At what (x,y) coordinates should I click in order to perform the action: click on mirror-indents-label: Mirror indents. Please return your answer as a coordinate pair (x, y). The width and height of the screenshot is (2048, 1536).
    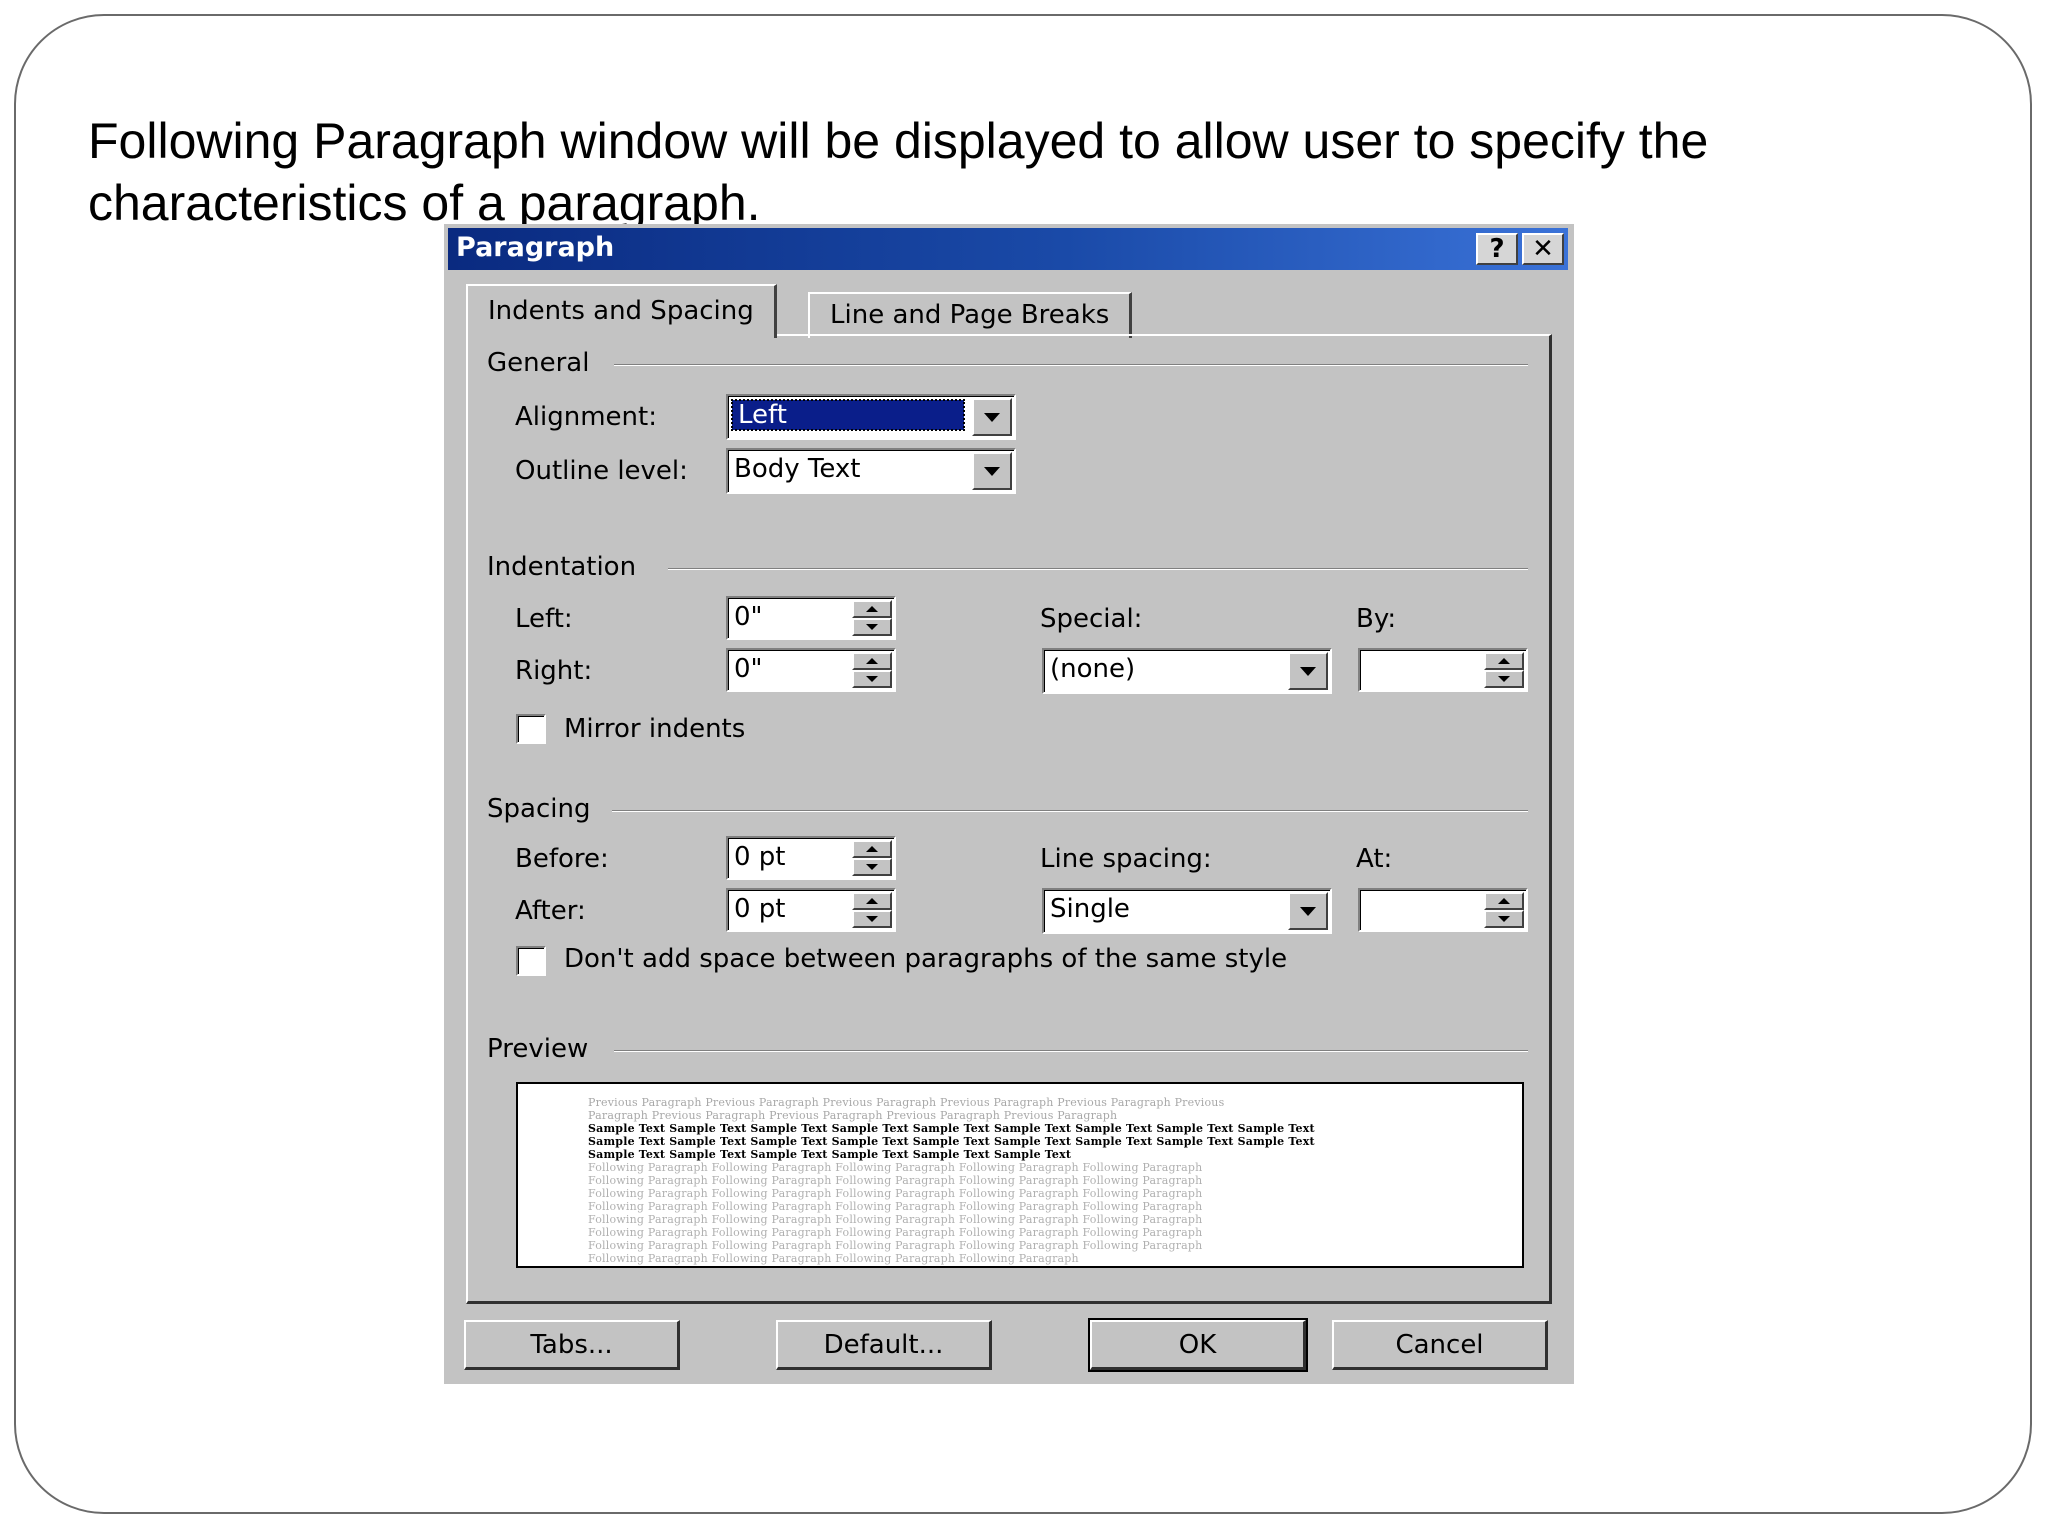
    Looking at the image, I should click on (654, 729).